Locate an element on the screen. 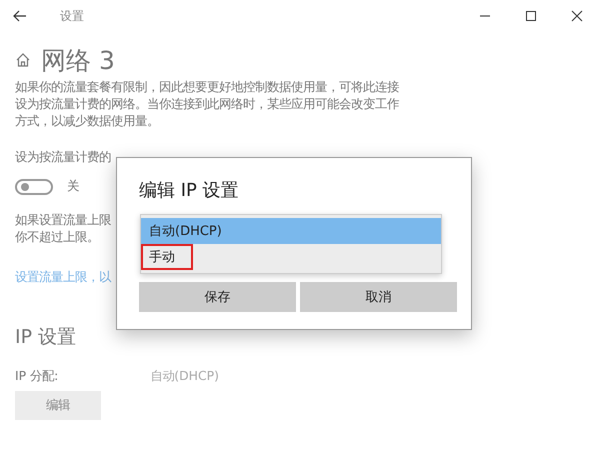 Image resolution: width=600 pixels, height=465 pixels. toggle-state-label: 关 is located at coordinates (73, 186).